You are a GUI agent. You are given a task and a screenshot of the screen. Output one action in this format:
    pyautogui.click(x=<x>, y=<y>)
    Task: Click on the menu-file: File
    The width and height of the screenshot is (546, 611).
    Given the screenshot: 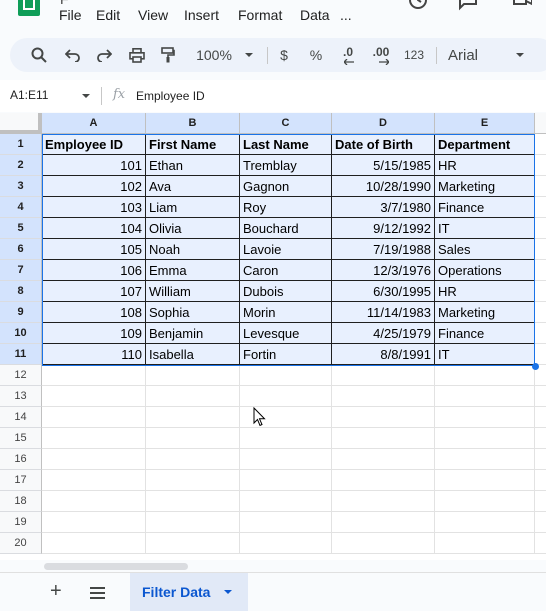 What is the action you would take?
    pyautogui.click(x=70, y=15)
    